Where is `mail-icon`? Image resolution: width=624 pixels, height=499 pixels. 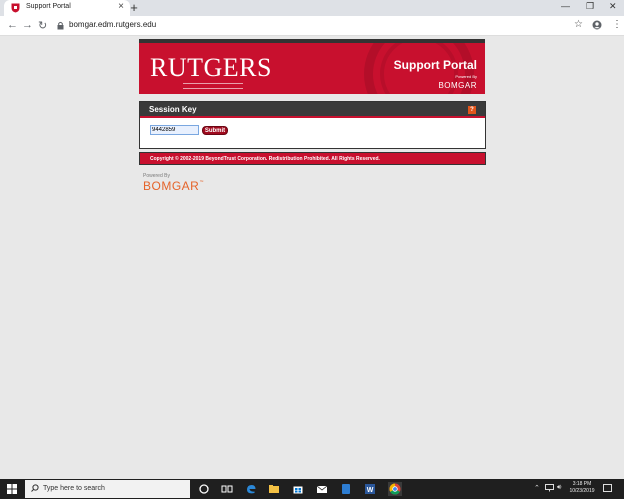
mail-icon is located at coordinates (322, 489).